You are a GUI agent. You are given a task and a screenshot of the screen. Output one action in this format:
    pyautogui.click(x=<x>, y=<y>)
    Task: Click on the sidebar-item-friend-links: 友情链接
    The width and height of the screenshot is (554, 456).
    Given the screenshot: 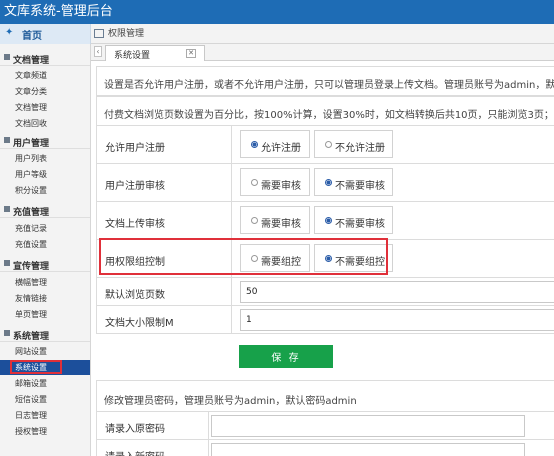 What is the action you would take?
    pyautogui.click(x=45, y=298)
    